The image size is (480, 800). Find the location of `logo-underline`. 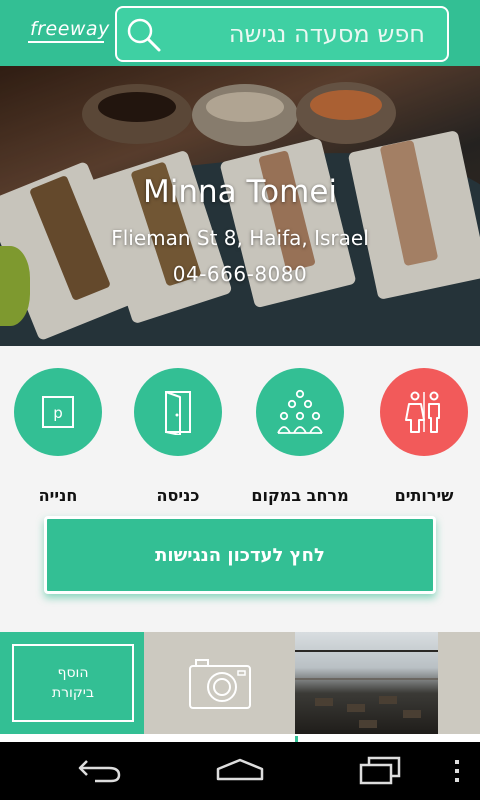

logo-underline is located at coordinates (66, 42).